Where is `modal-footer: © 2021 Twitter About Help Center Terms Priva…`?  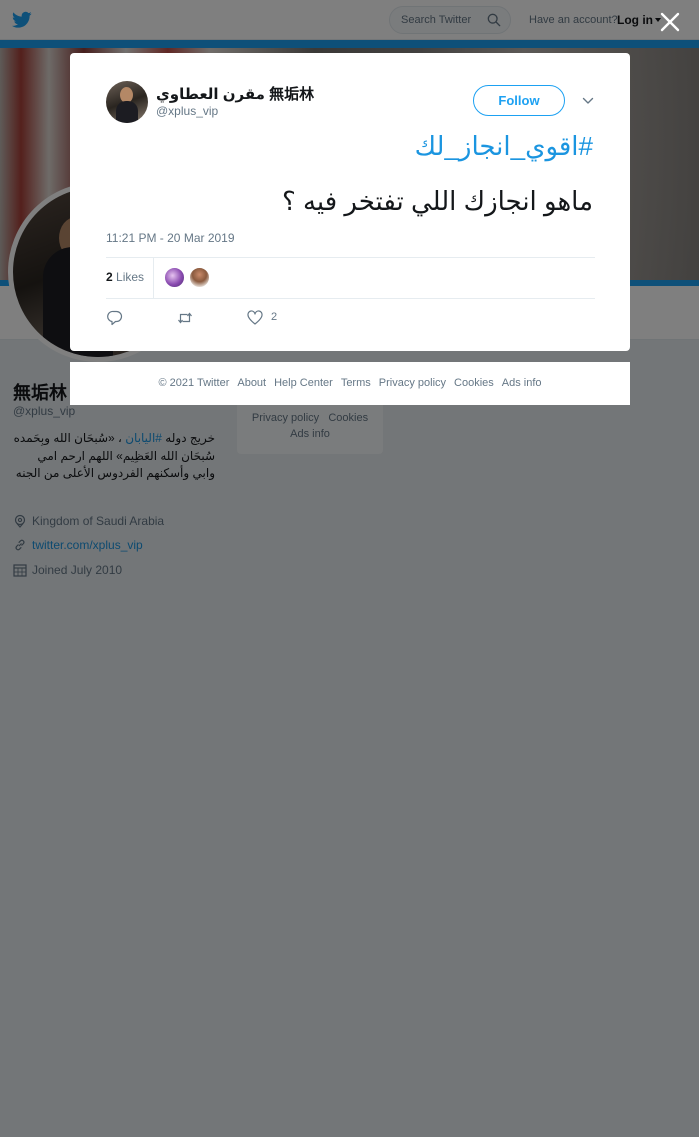
modal-footer: © 2021 Twitter About Help Center Terms Priva… is located at coordinates (350, 383).